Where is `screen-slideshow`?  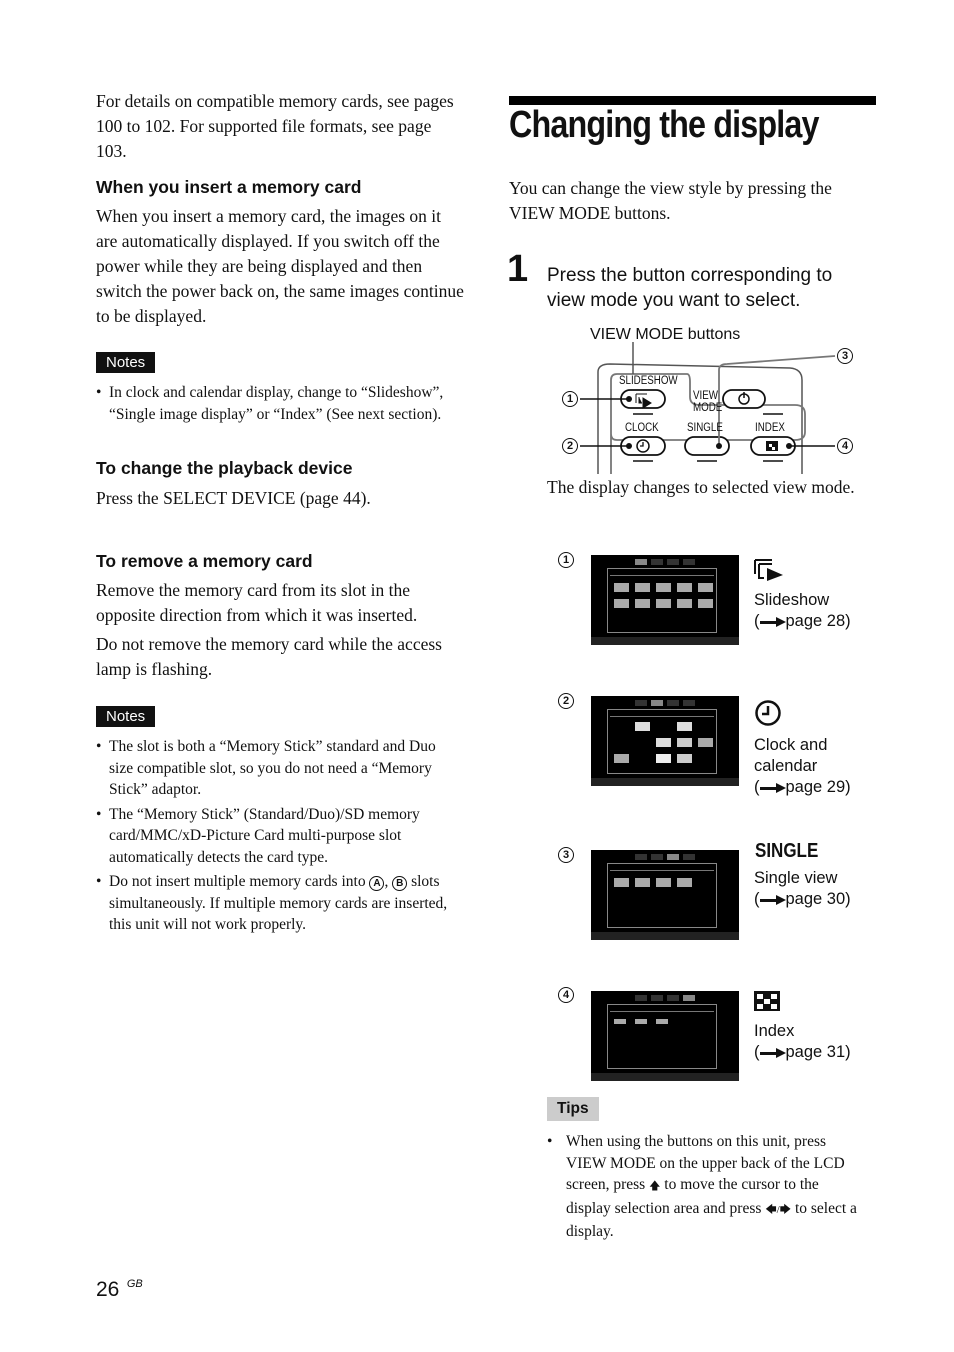 screen-slideshow is located at coordinates (665, 600).